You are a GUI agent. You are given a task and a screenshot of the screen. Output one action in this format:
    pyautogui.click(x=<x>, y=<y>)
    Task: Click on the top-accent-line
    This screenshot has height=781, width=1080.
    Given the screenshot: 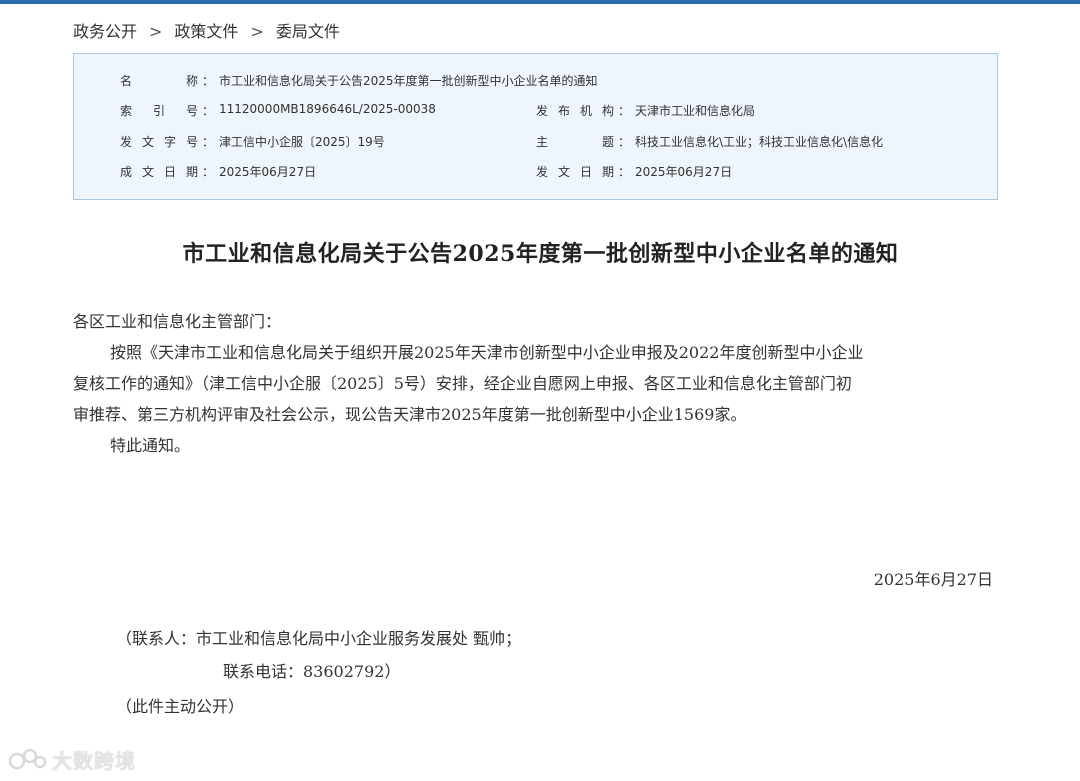 What is the action you would take?
    pyautogui.click(x=540, y=2)
    